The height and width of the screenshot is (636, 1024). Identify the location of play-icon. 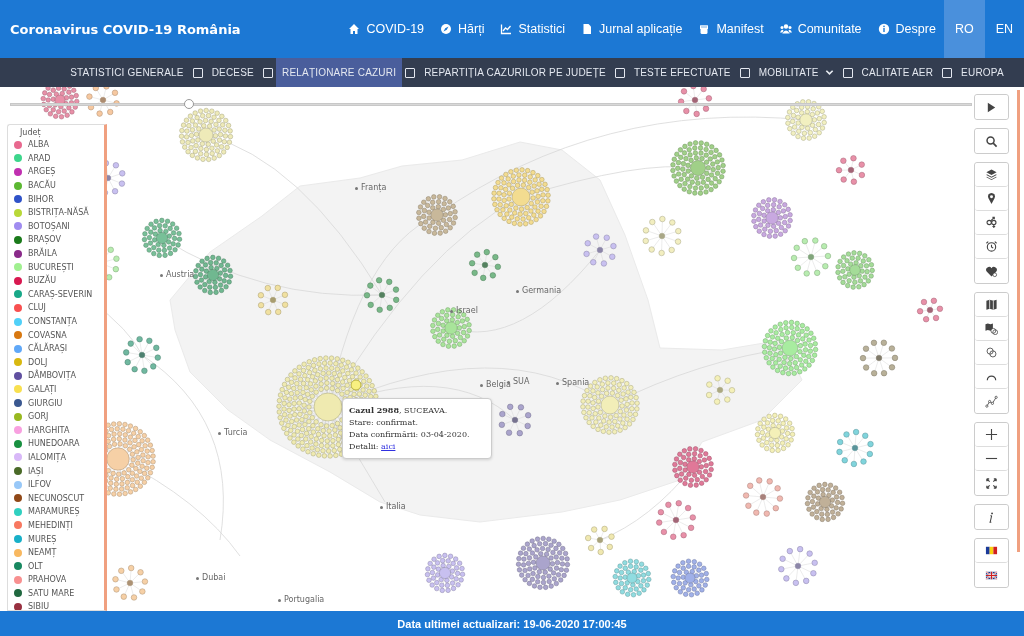
(991, 107).